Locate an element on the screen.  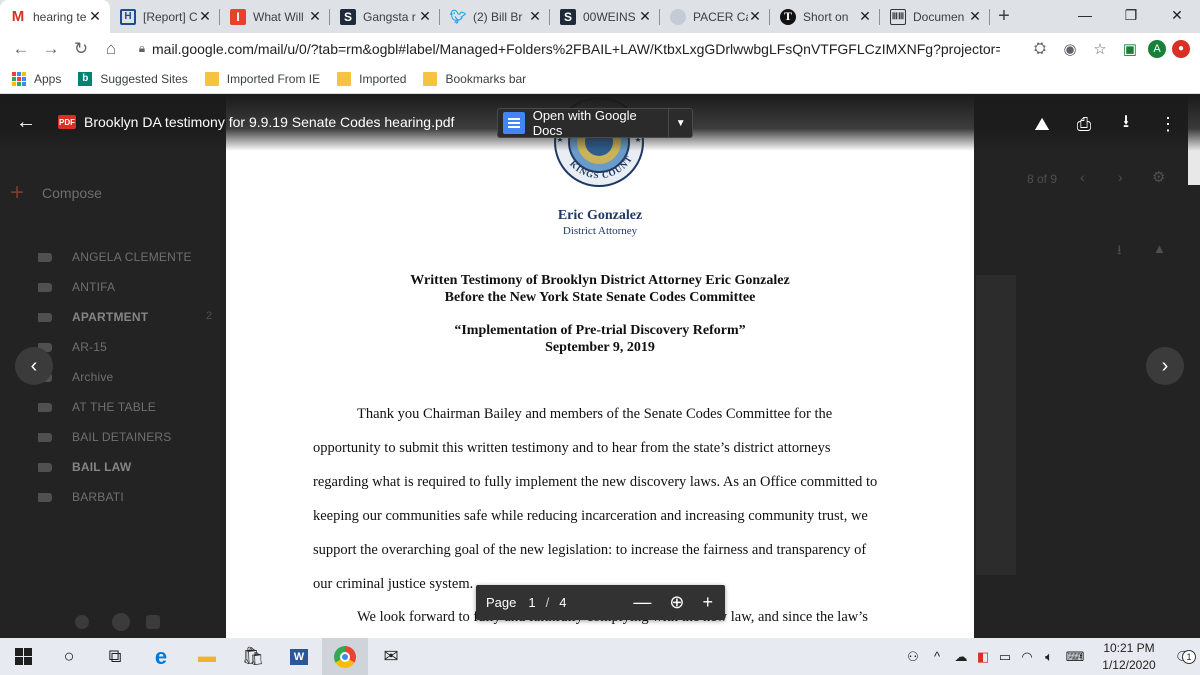
current-page-input: 1 is located at coordinates (531, 602).